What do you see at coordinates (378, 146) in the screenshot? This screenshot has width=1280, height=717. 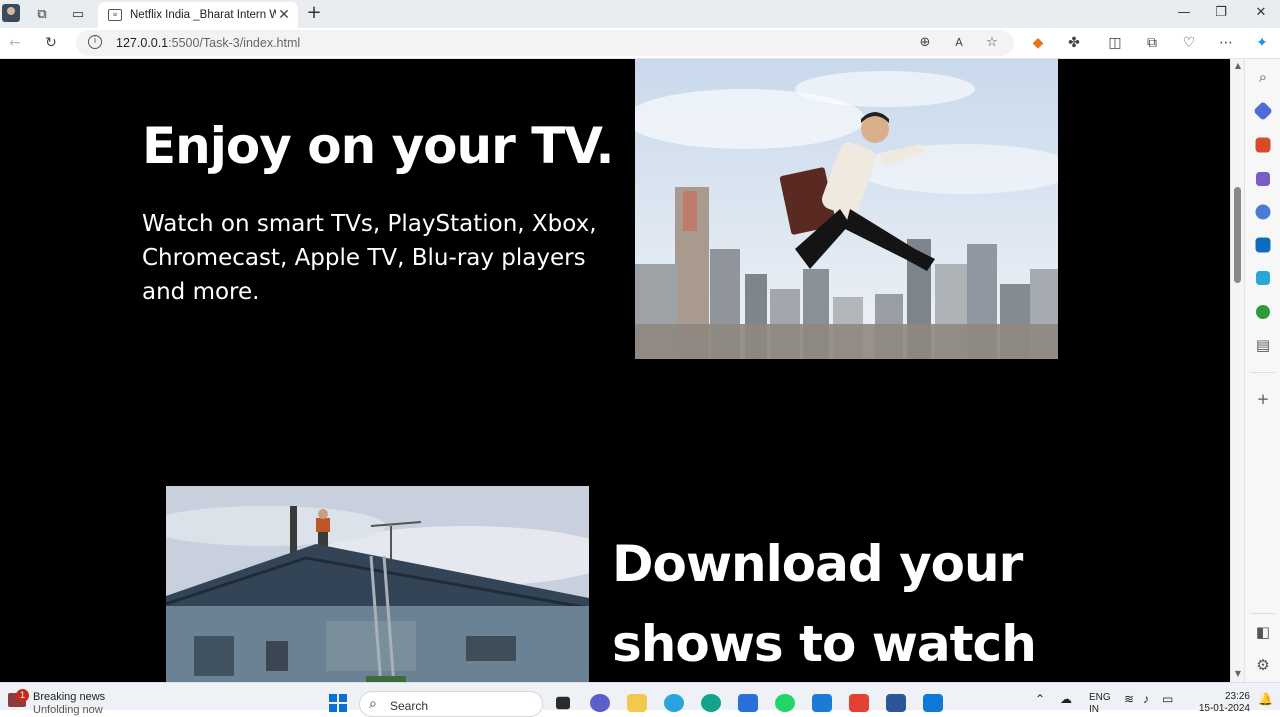 I see `section-heading-tv: Enjoy on your TV.` at bounding box center [378, 146].